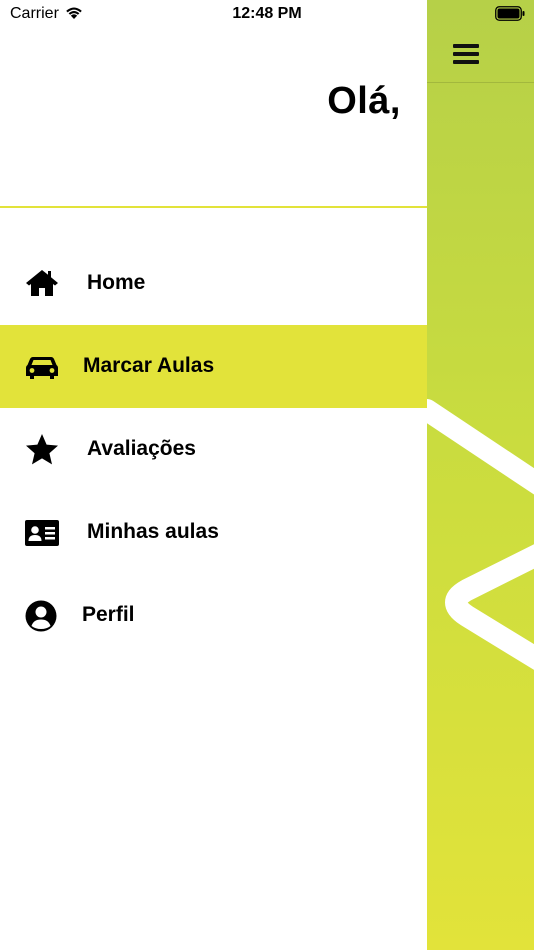 The width and height of the screenshot is (534, 950). What do you see at coordinates (466, 54) in the screenshot?
I see `hamburger-menu-icon` at bounding box center [466, 54].